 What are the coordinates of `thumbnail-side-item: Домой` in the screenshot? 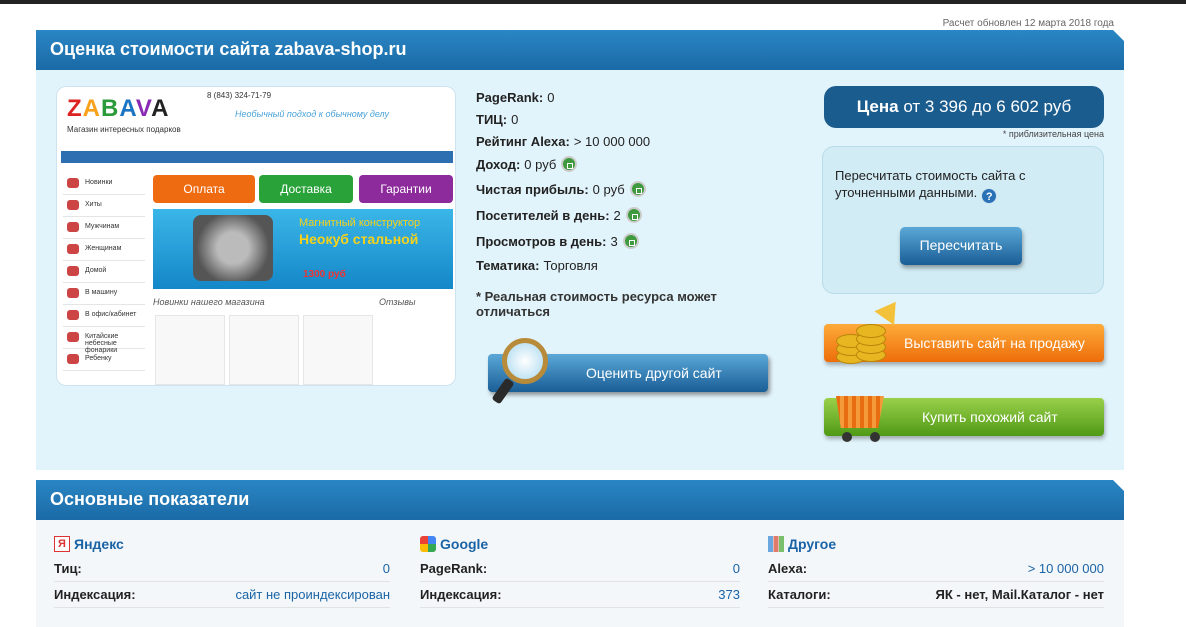 It's located at (104, 272).